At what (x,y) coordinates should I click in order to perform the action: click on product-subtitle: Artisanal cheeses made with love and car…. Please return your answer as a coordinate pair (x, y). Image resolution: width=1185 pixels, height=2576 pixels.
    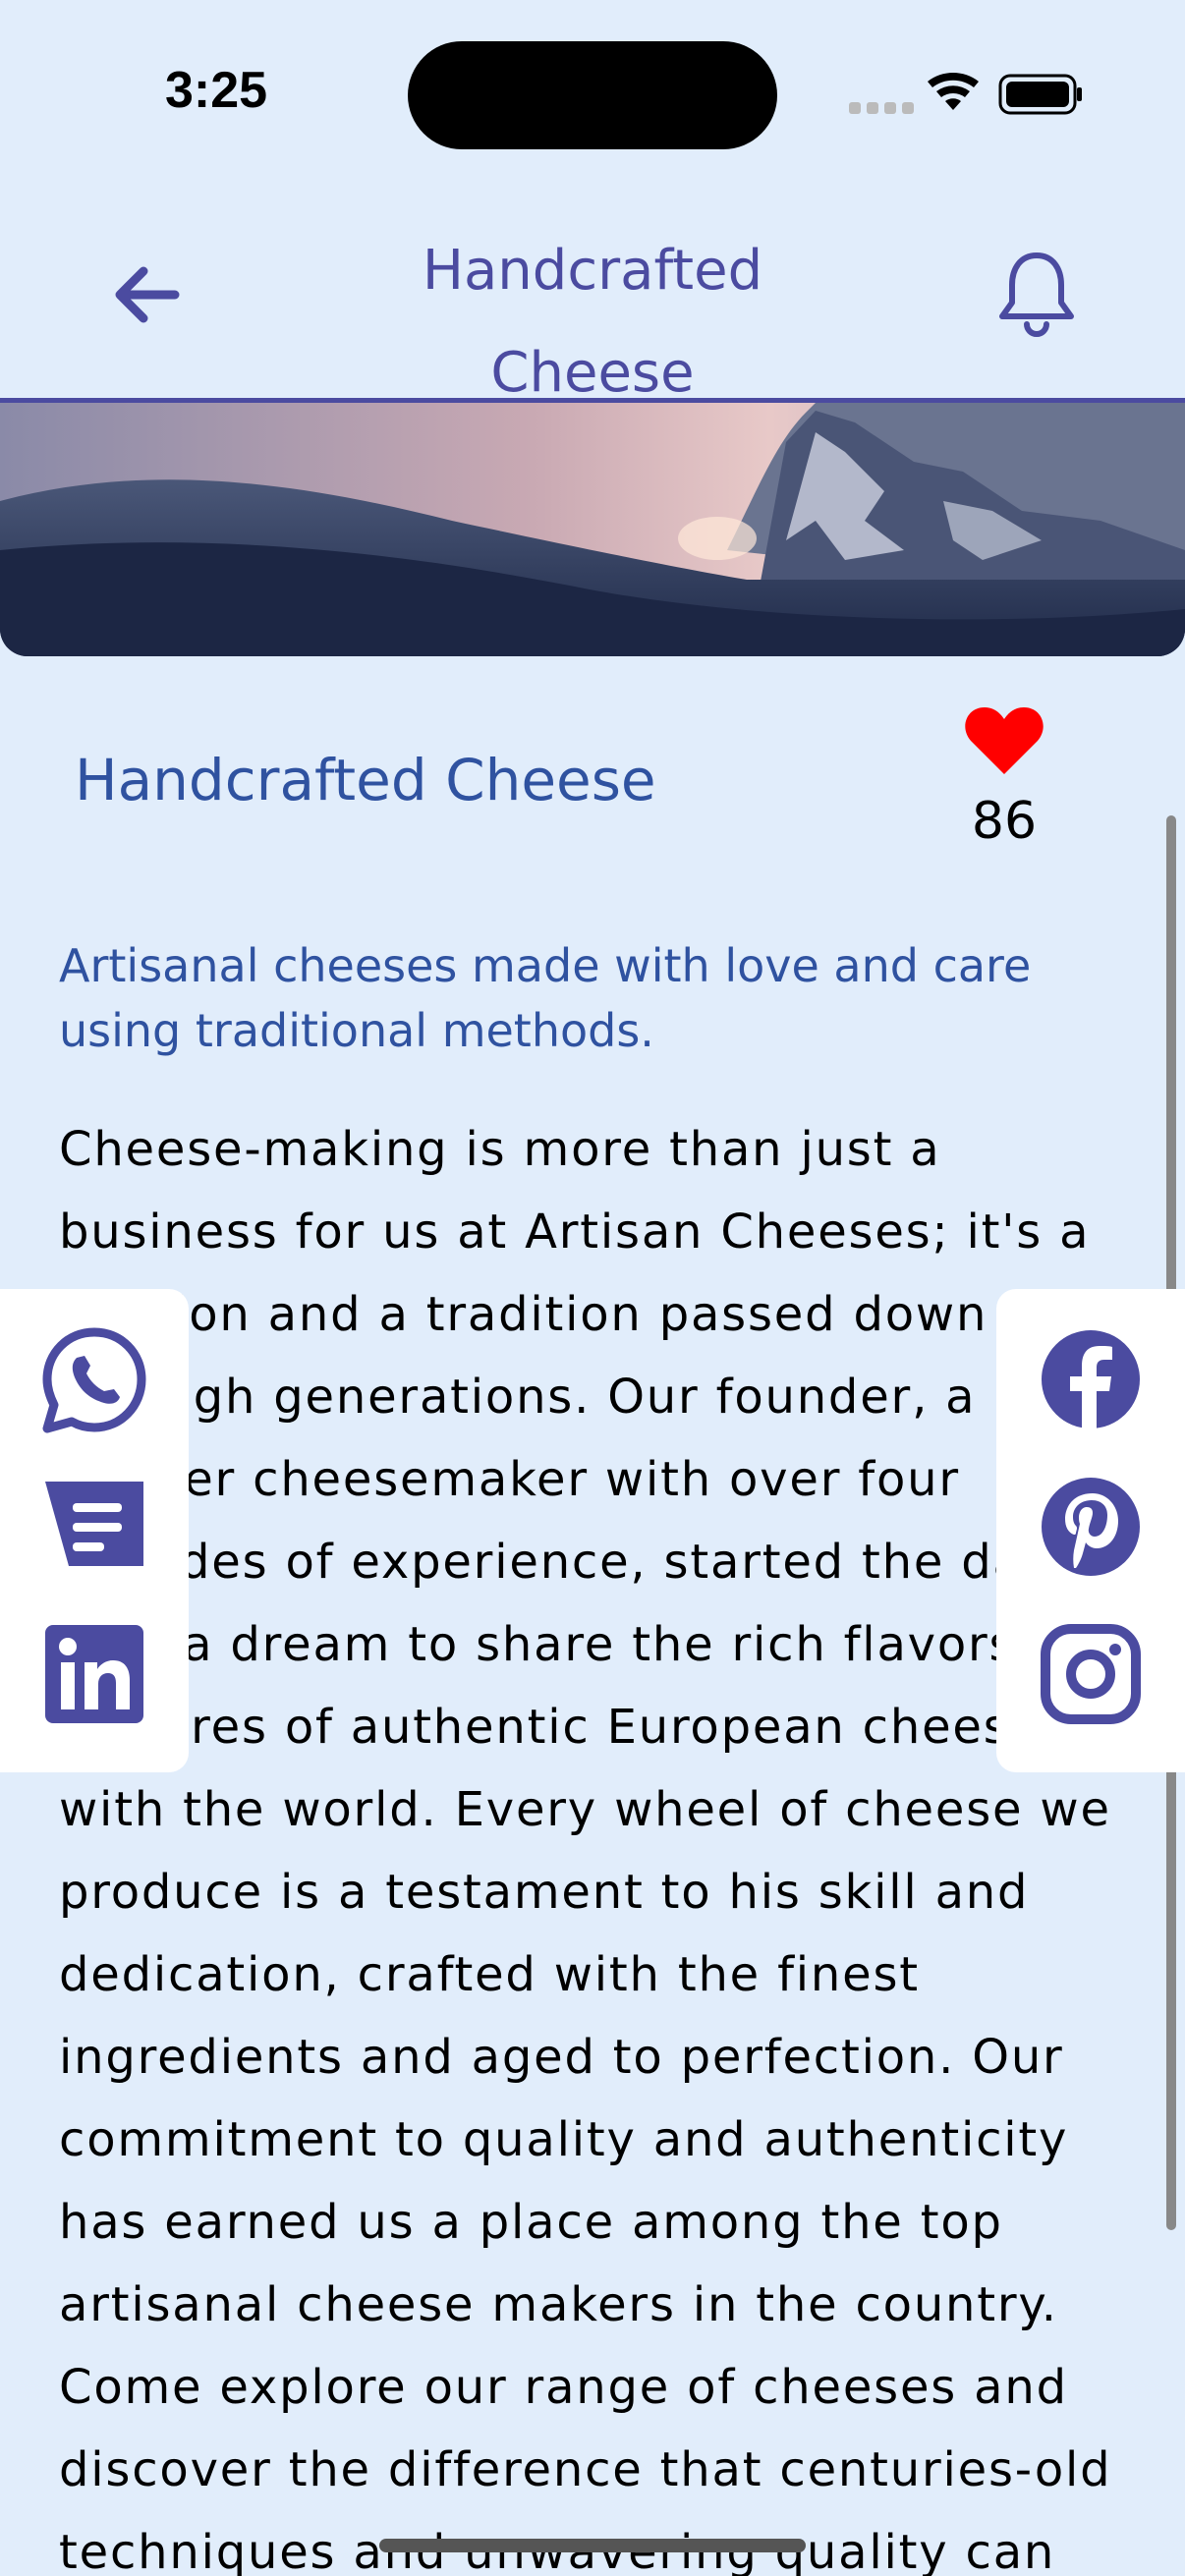
    Looking at the image, I should click on (546, 998).